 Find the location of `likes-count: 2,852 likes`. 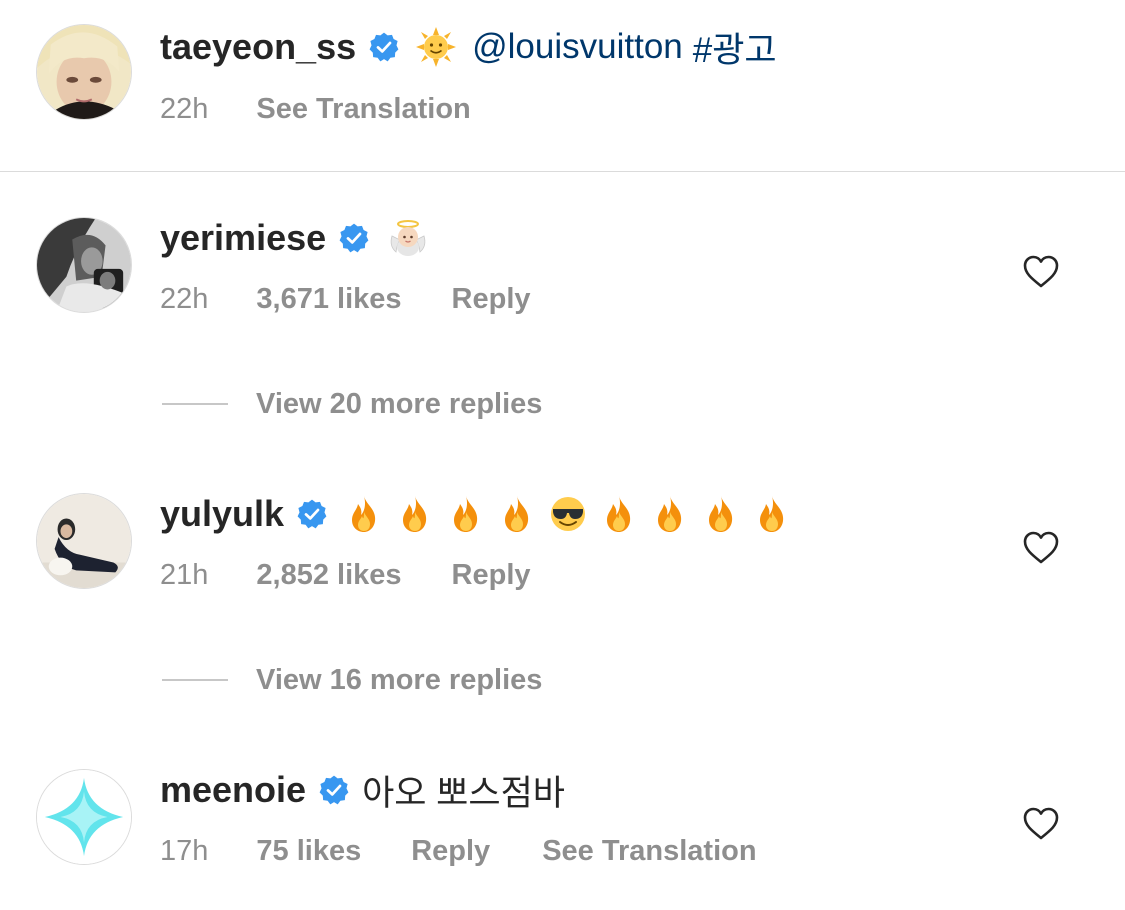

likes-count: 2,852 likes is located at coordinates (328, 575).